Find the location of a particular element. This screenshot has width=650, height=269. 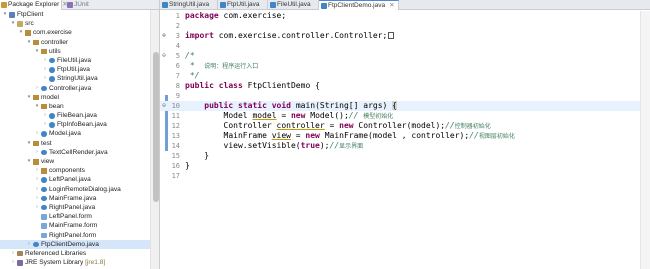

explorer-scrollbar is located at coordinates (154, 139).